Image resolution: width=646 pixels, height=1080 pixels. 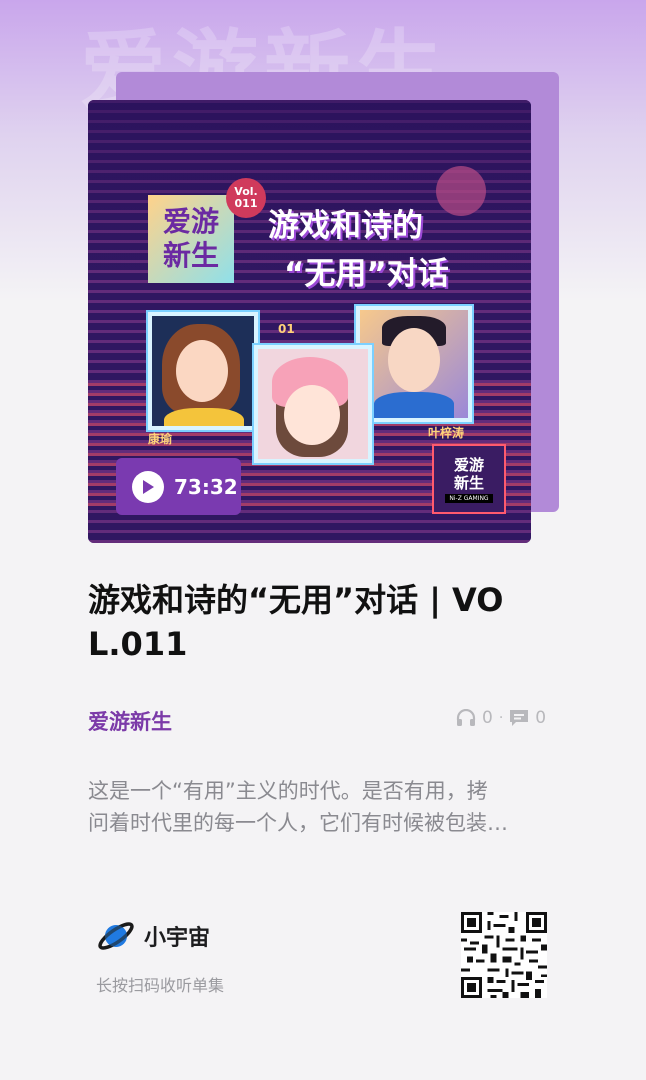 I want to click on play-icon, so click(x=148, y=486).